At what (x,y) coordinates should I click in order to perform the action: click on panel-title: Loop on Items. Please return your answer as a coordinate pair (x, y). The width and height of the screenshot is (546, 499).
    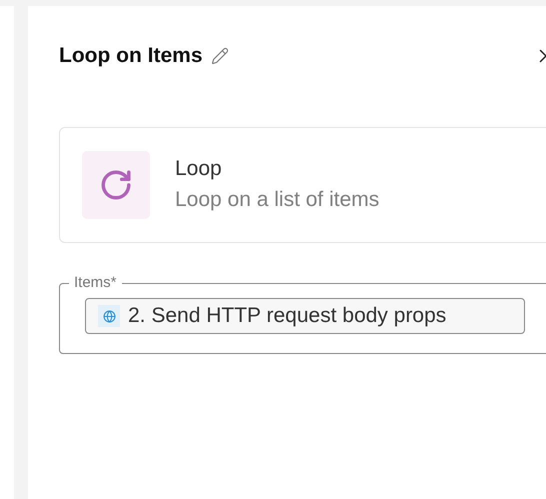
    Looking at the image, I should click on (130, 56).